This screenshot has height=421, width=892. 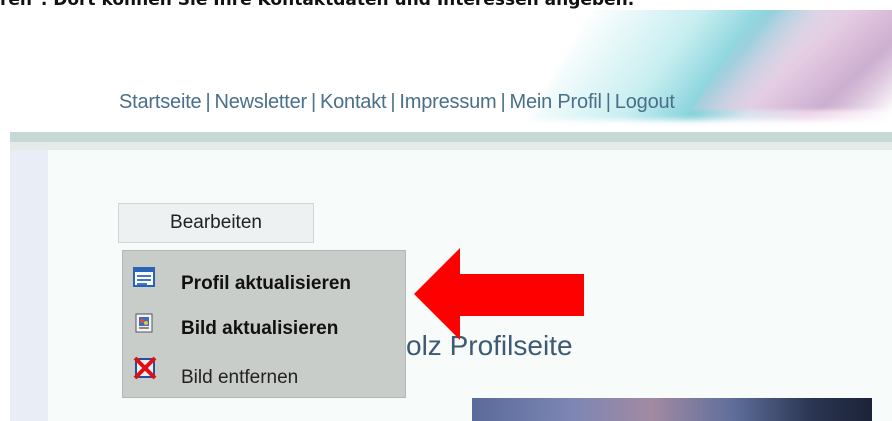 I want to click on image-icon, so click(x=144, y=323).